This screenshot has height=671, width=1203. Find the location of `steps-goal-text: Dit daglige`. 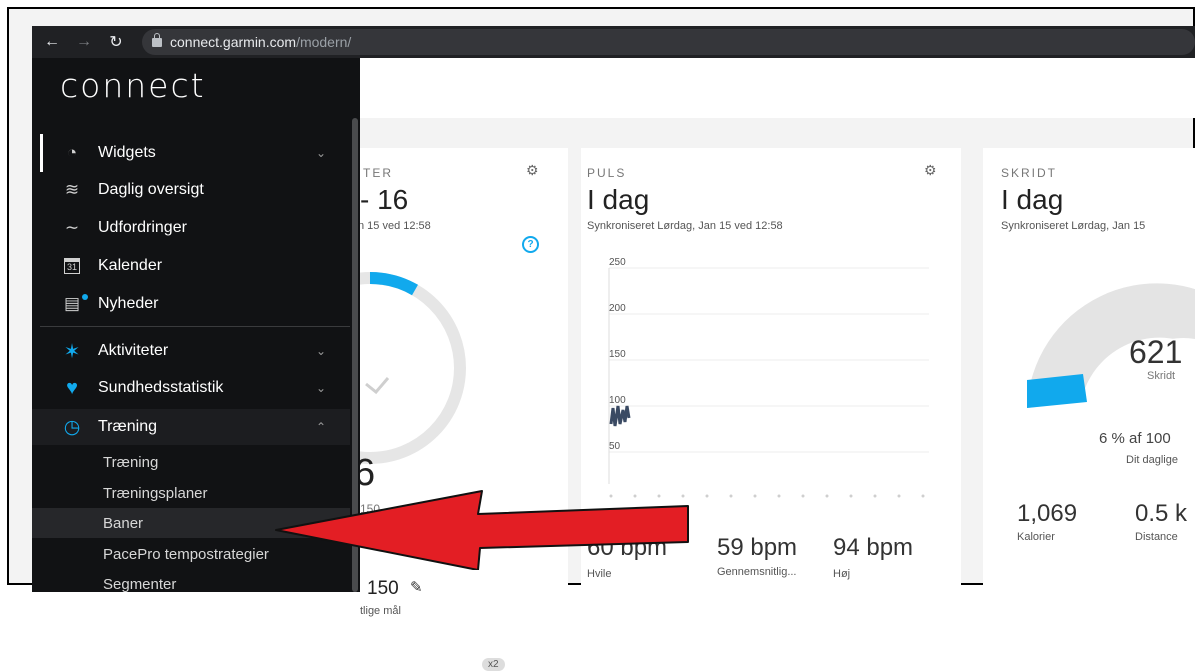

steps-goal-text: Dit daglige is located at coordinates (1152, 460).